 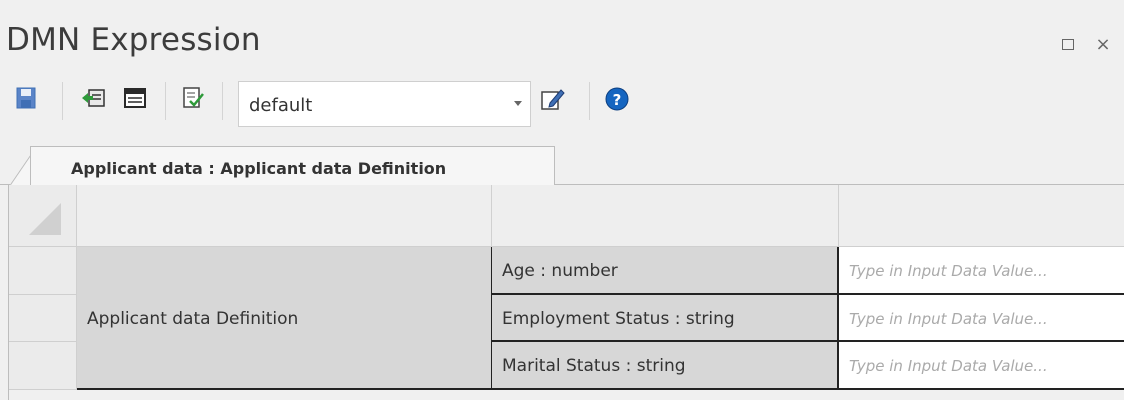 What do you see at coordinates (45, 219) in the screenshot?
I see `select-all-icon` at bounding box center [45, 219].